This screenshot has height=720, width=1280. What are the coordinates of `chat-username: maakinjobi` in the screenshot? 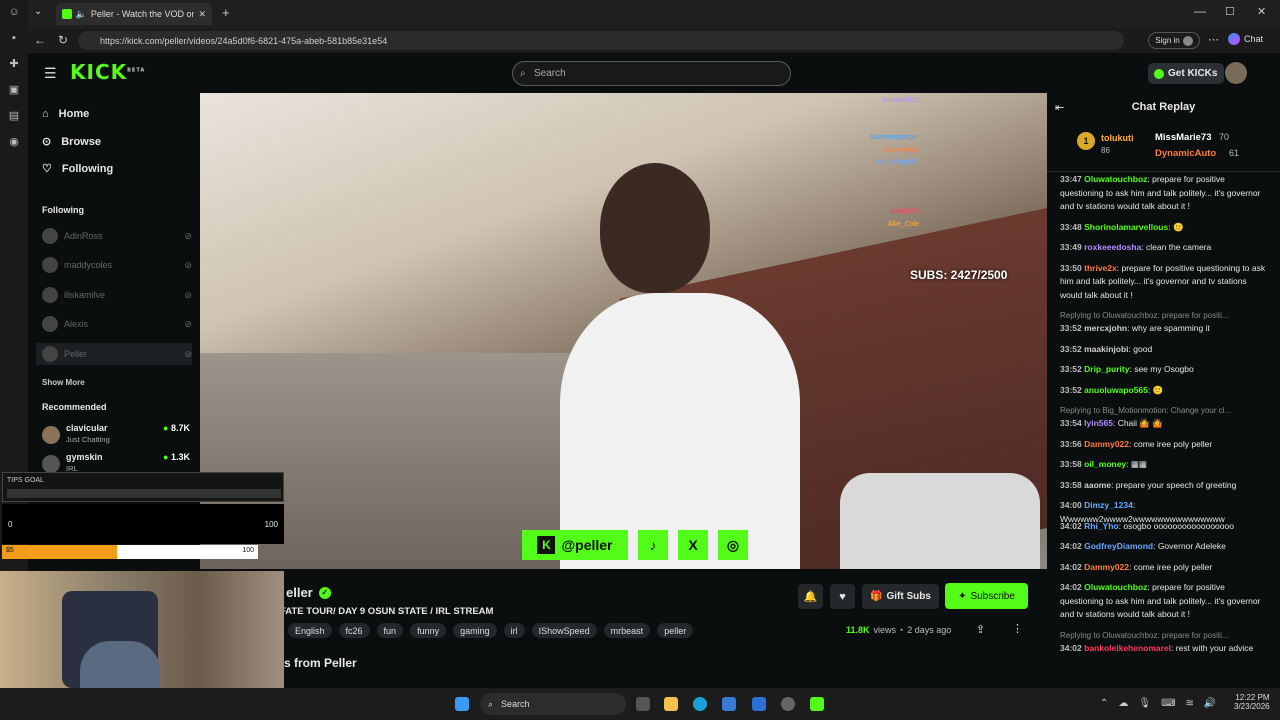 It's located at (1106, 349).